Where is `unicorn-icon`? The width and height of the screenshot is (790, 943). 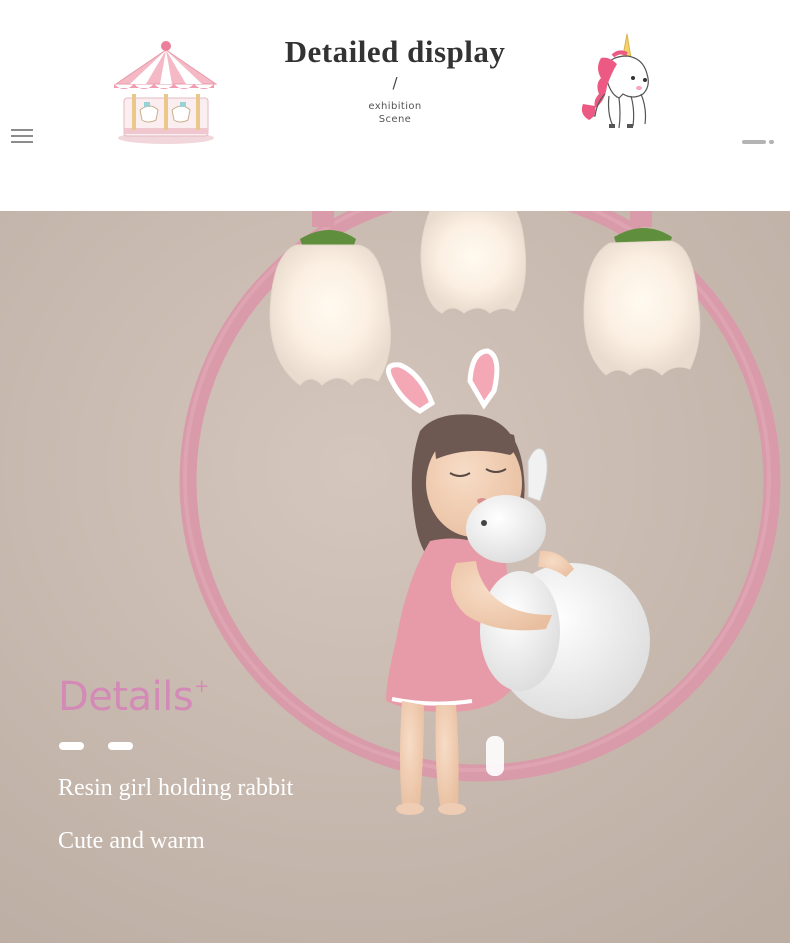 unicorn-icon is located at coordinates (615, 81).